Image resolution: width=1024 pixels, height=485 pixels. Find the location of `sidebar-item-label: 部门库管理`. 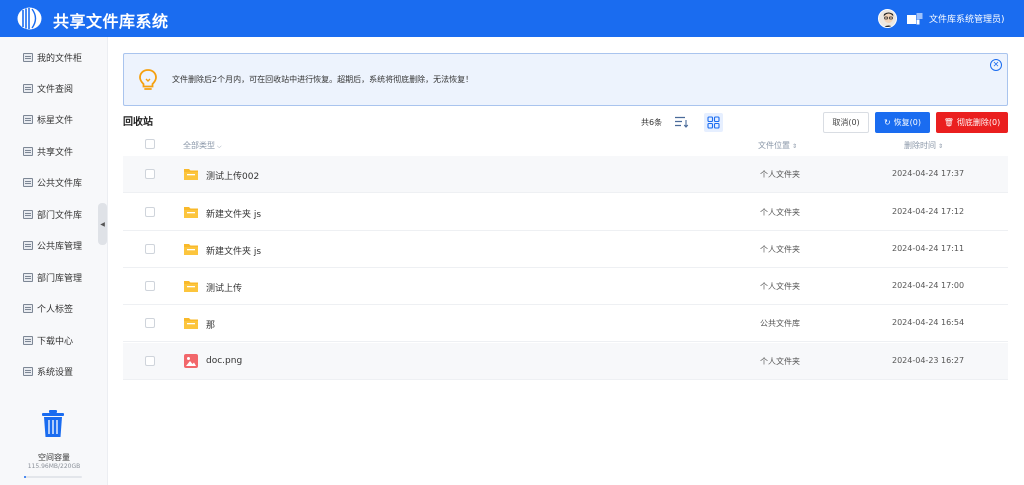

sidebar-item-label: 部门库管理 is located at coordinates (60, 278).